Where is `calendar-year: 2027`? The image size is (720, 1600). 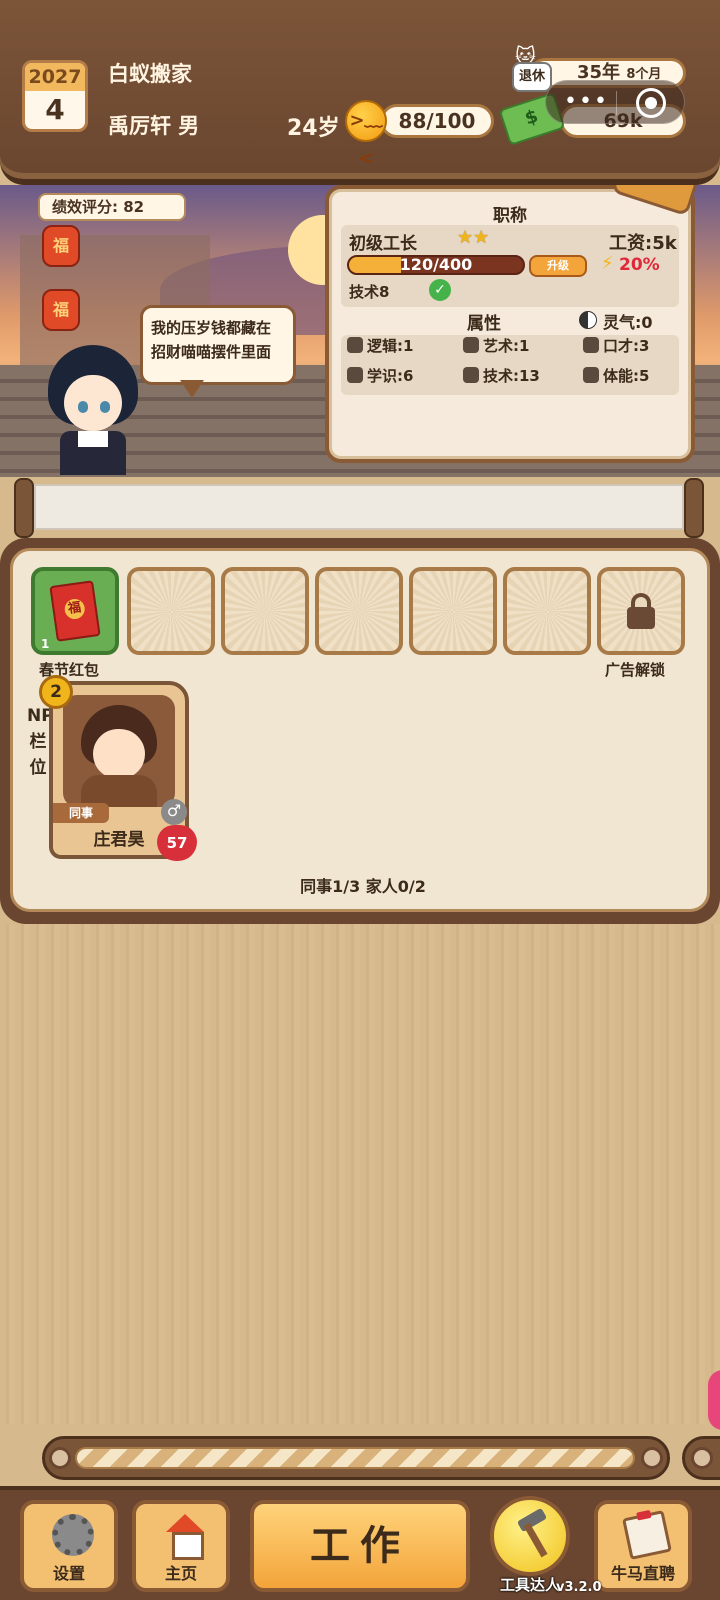 calendar-year: 2027 is located at coordinates (55, 77).